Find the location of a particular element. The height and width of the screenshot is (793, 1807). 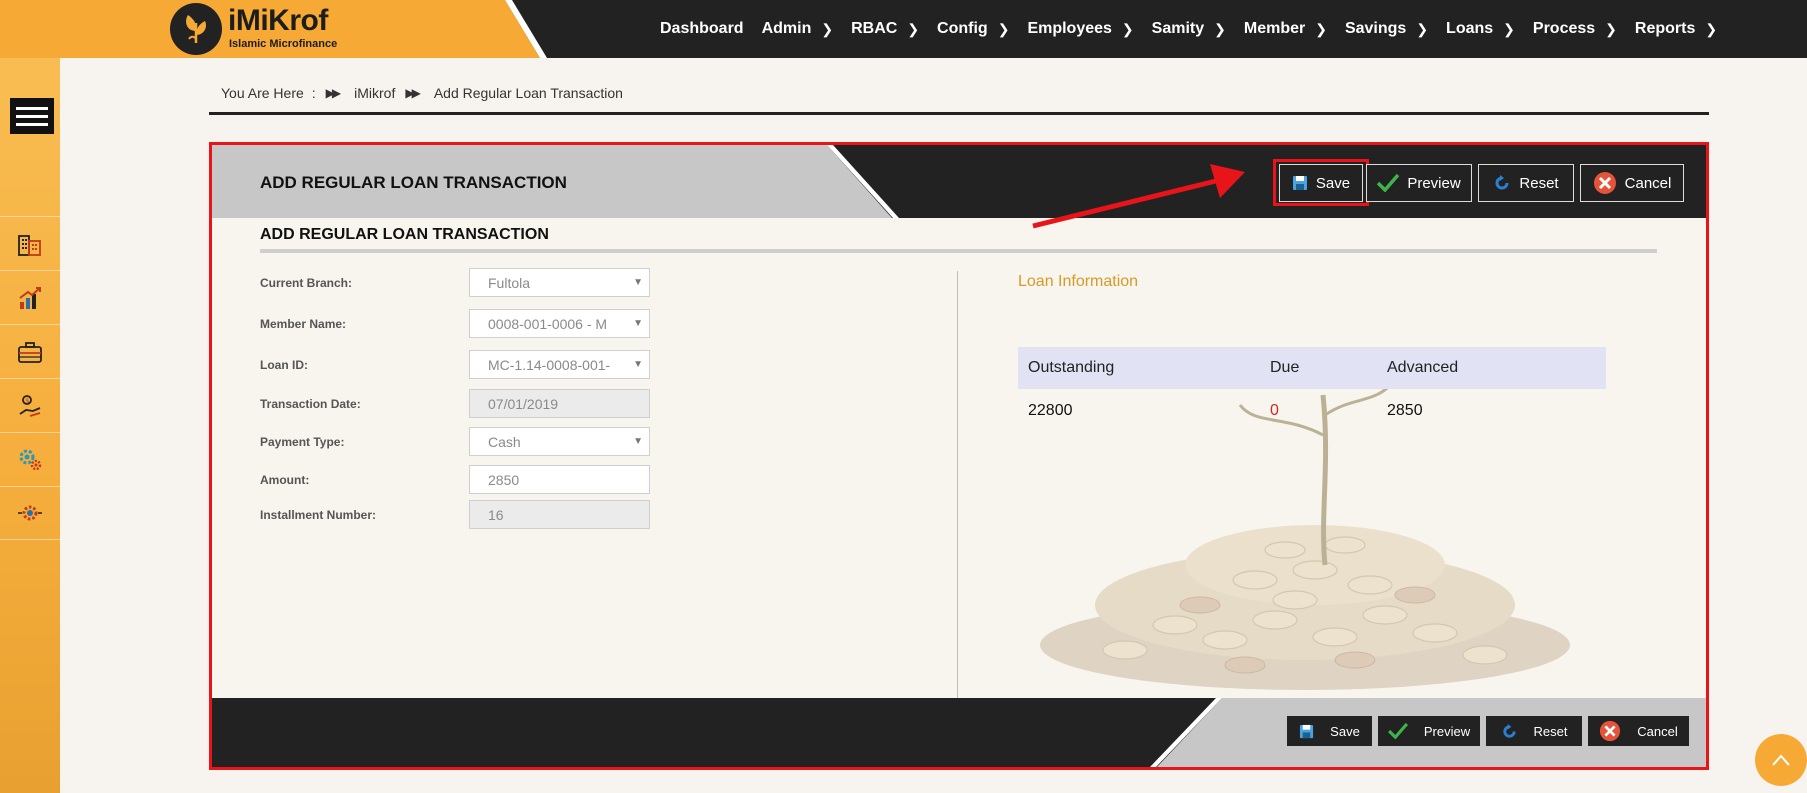

nav-admin: Admin ❯ is located at coordinates (798, 29).